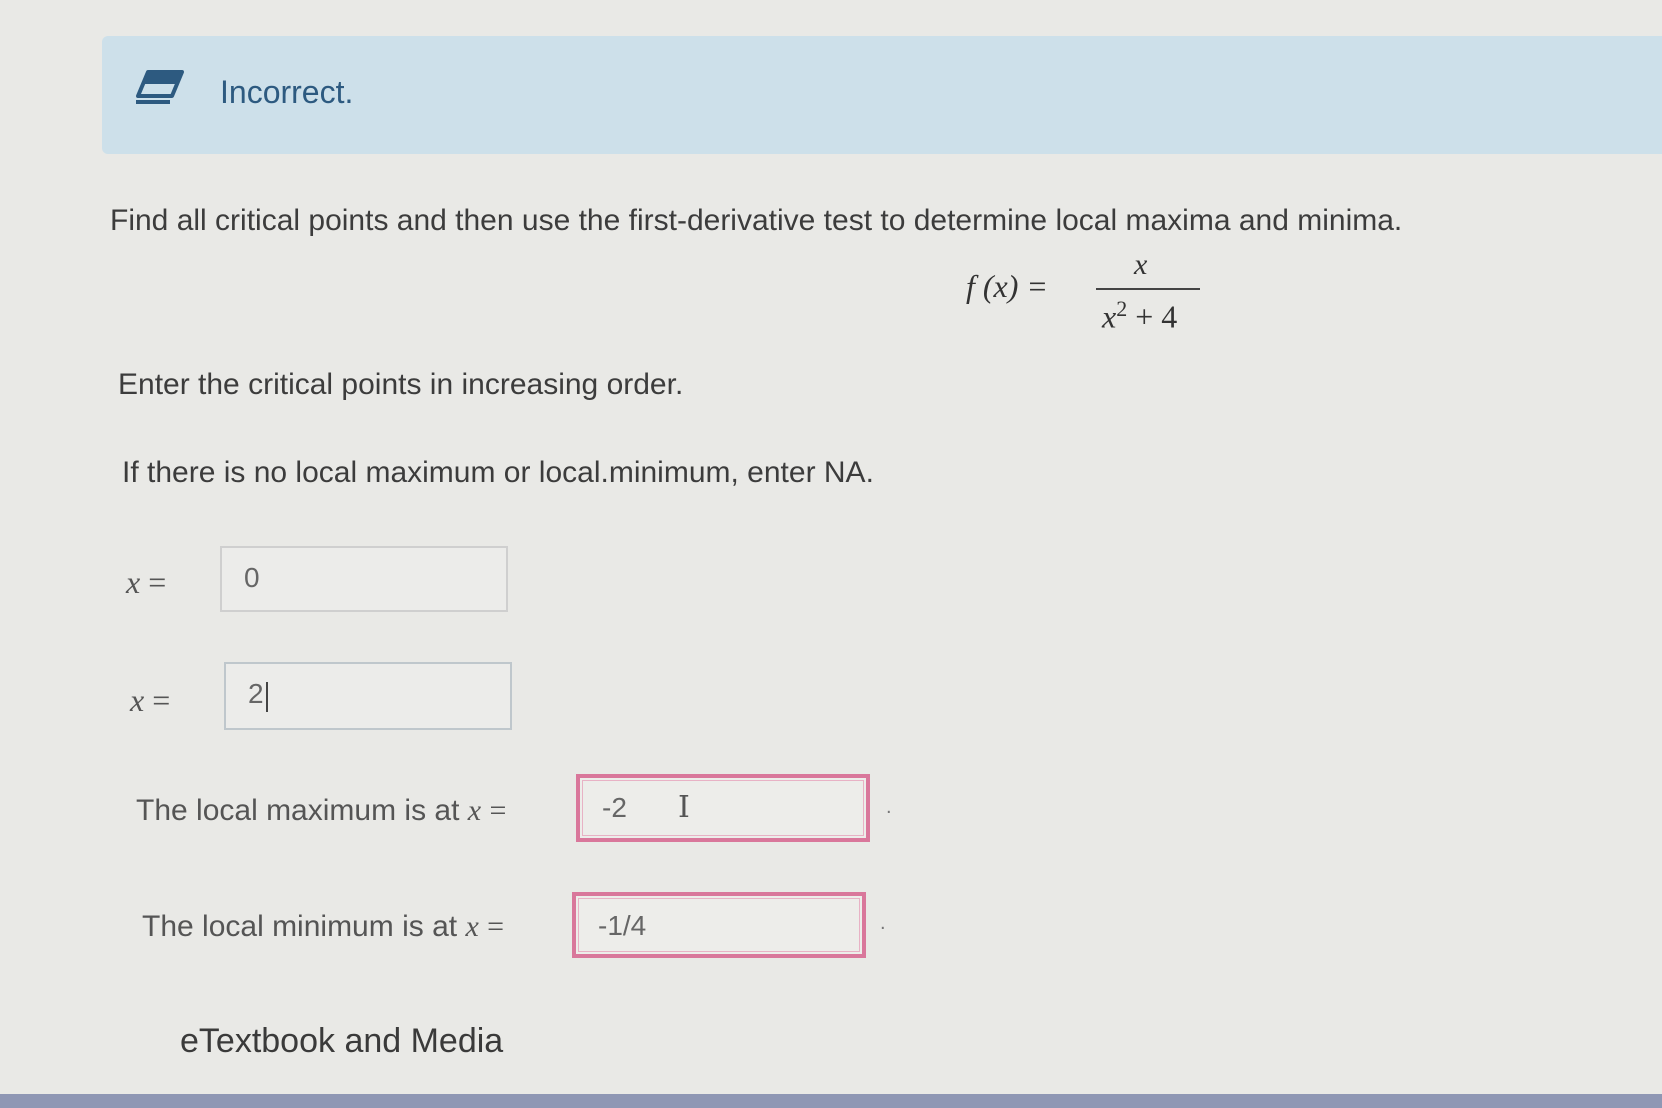  I want to click on formula-numerator: x, so click(1141, 264).